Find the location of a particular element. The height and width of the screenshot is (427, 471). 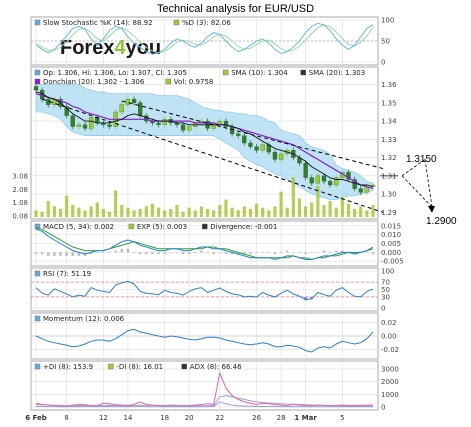

y-tick-label: 30 is located at coordinates (385, 297).